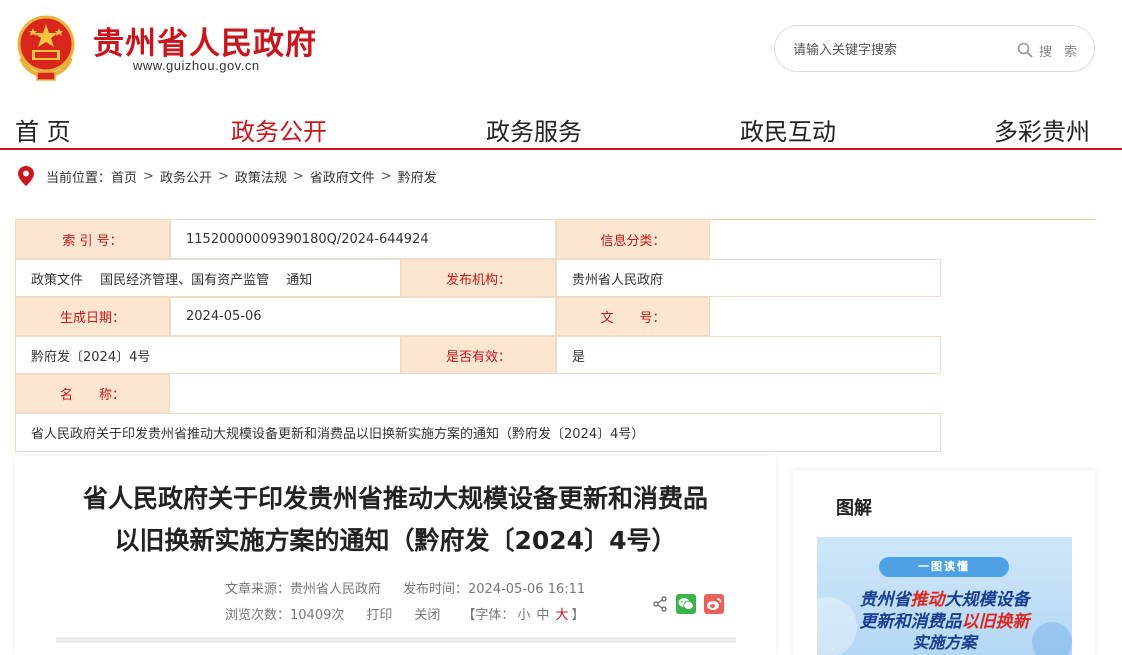  Describe the element at coordinates (342, 176) in the screenshot. I see `breadcrumb-item-provincial-documents: 省政府文件` at that location.